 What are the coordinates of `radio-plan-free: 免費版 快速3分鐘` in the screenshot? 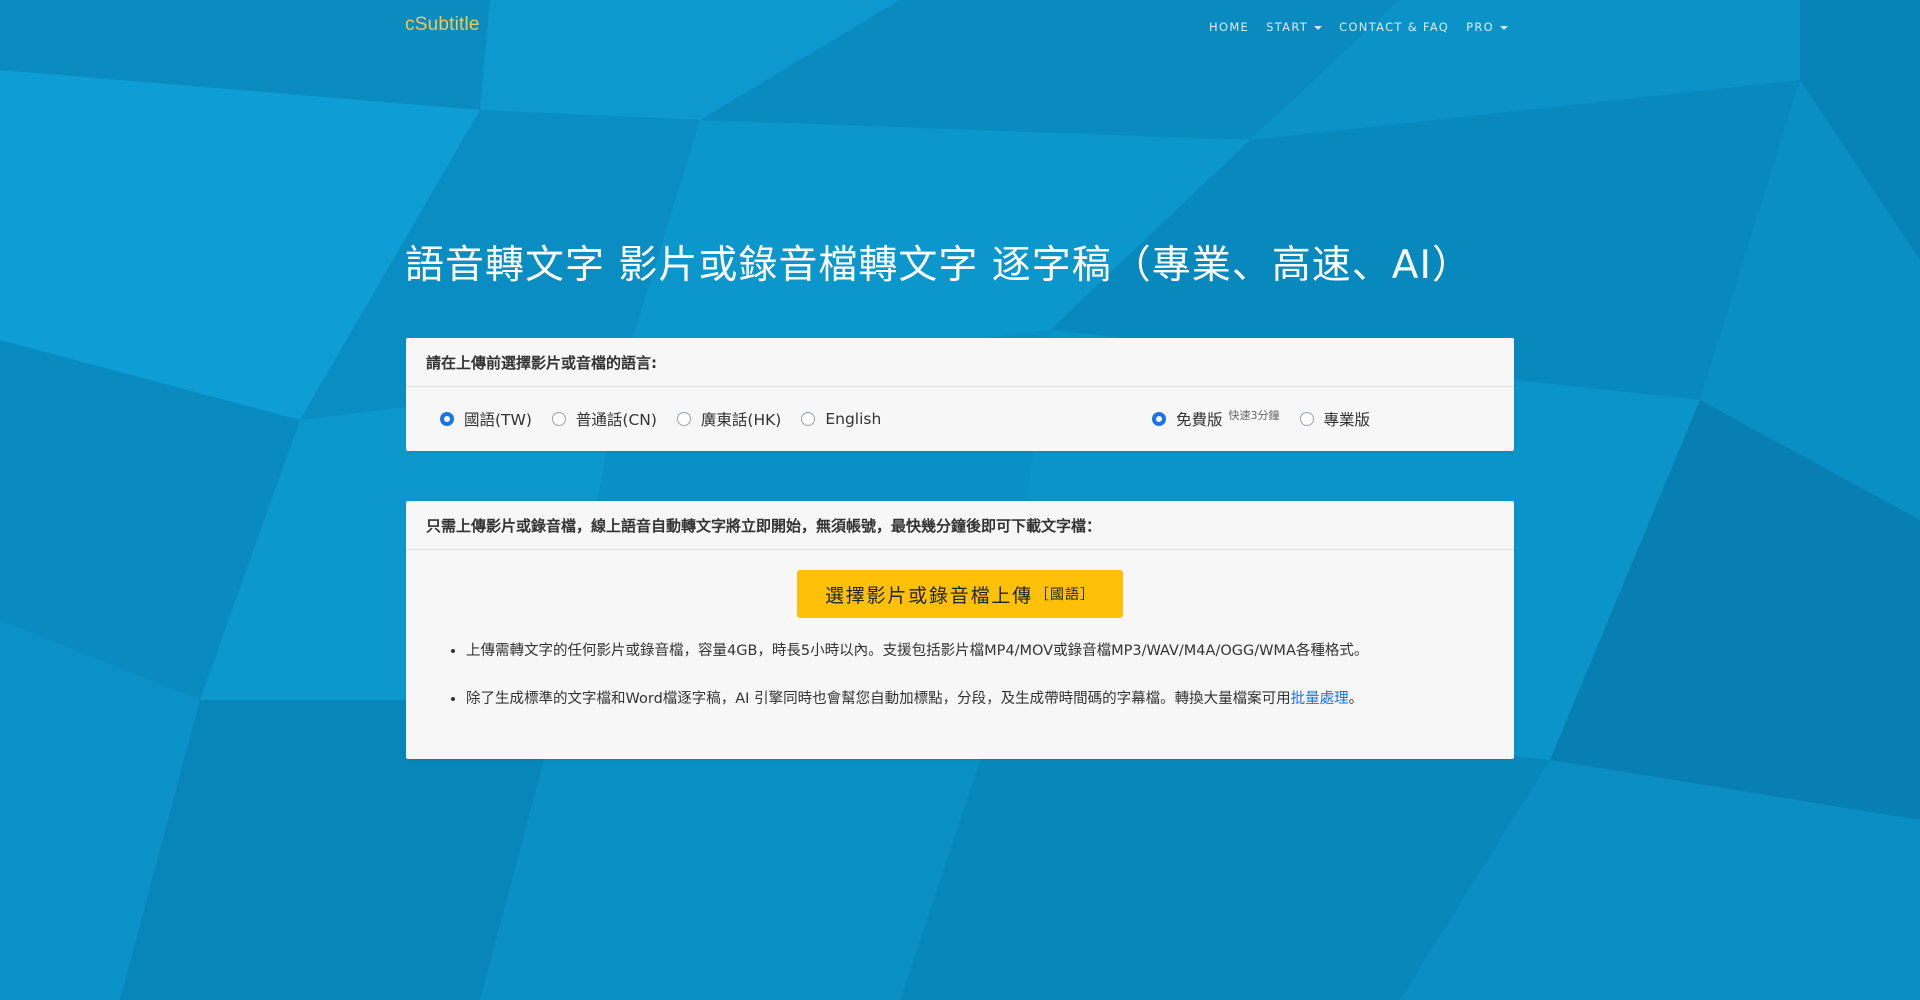 It's located at (1216, 419).